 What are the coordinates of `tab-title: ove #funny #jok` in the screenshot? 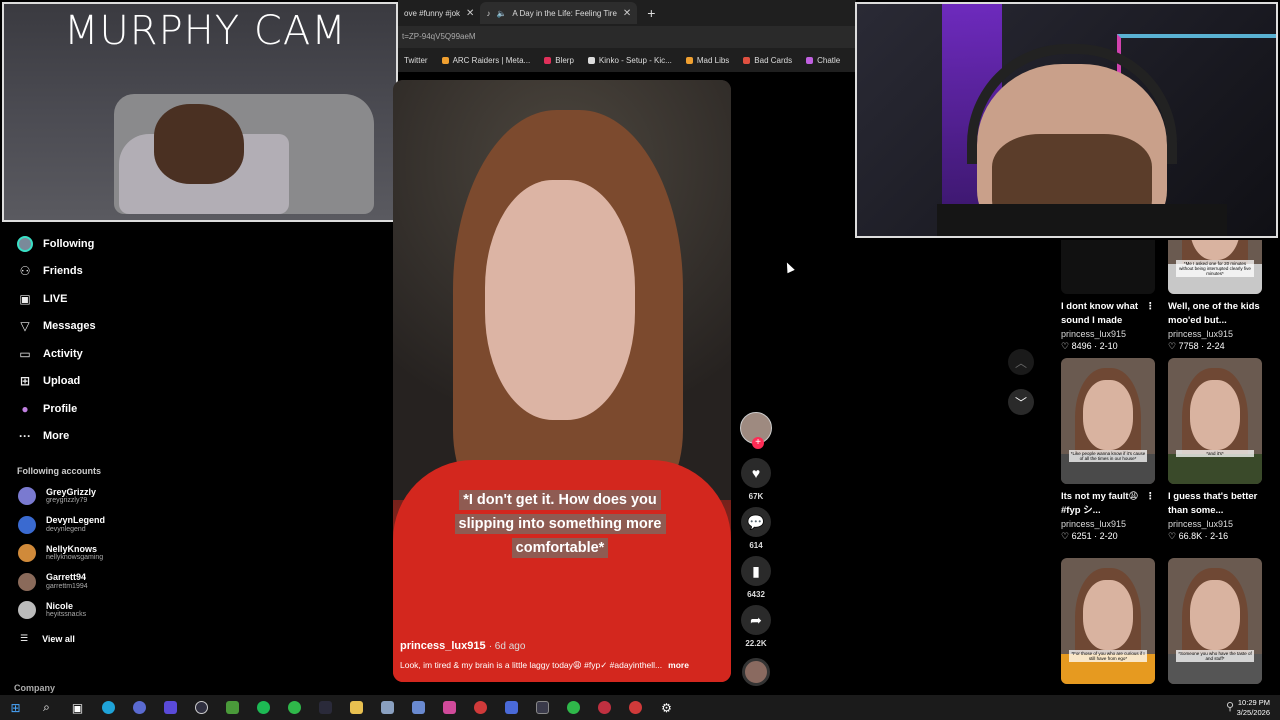 It's located at (432, 13).